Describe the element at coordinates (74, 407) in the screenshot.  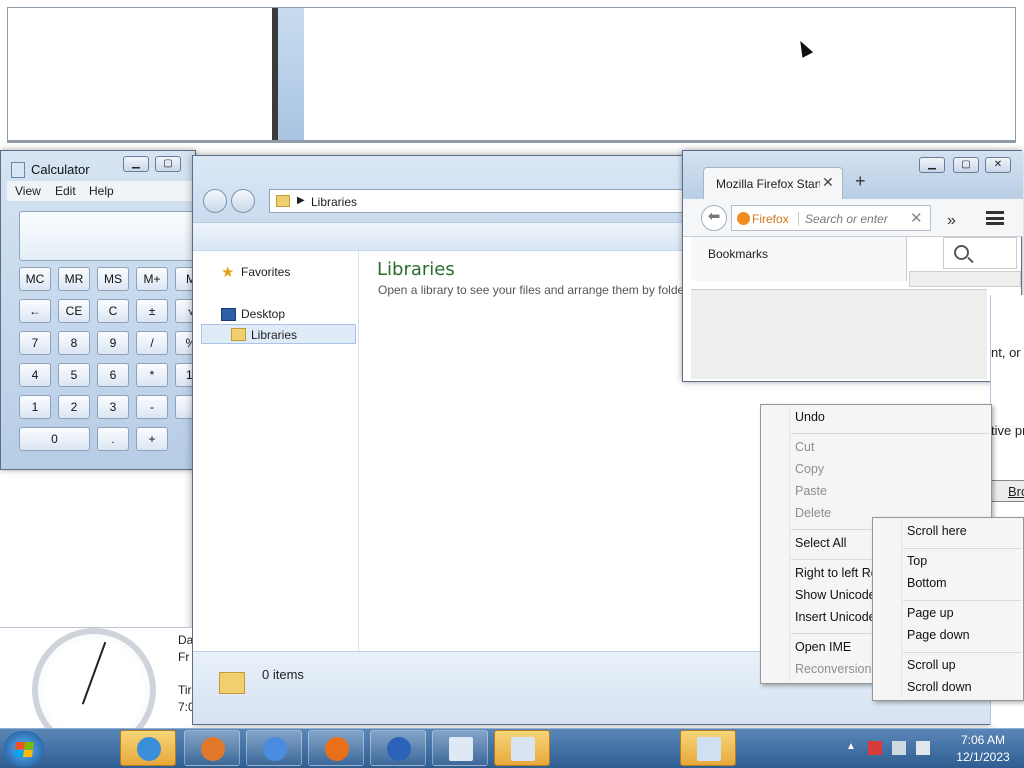
I see `calc-key: 2` at that location.